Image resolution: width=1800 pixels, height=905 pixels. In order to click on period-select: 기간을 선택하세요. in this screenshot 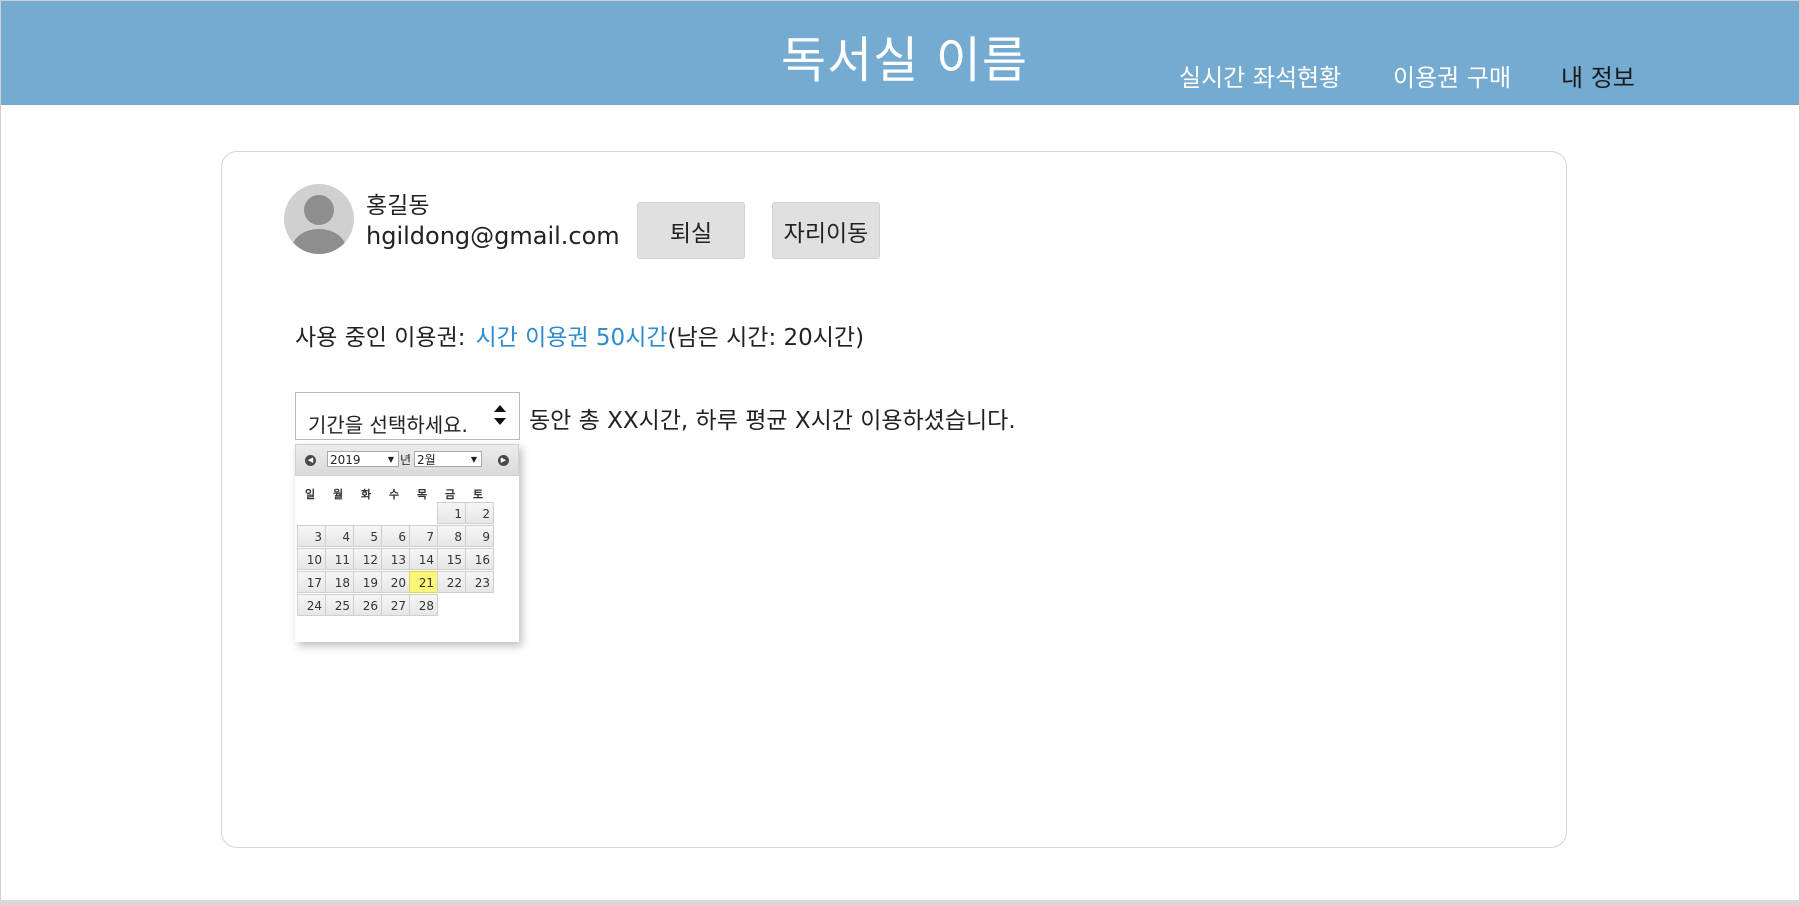, I will do `click(407, 416)`.